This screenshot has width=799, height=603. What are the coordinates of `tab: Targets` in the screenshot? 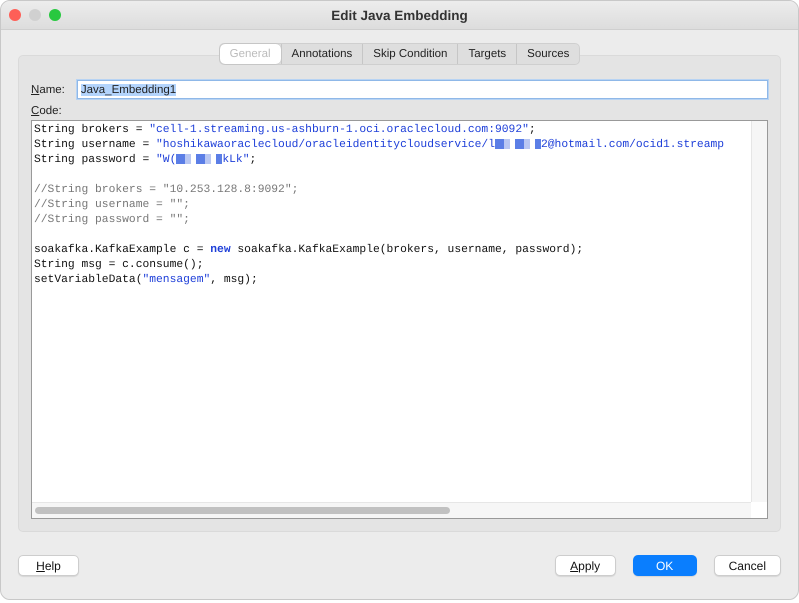 It's located at (486, 54).